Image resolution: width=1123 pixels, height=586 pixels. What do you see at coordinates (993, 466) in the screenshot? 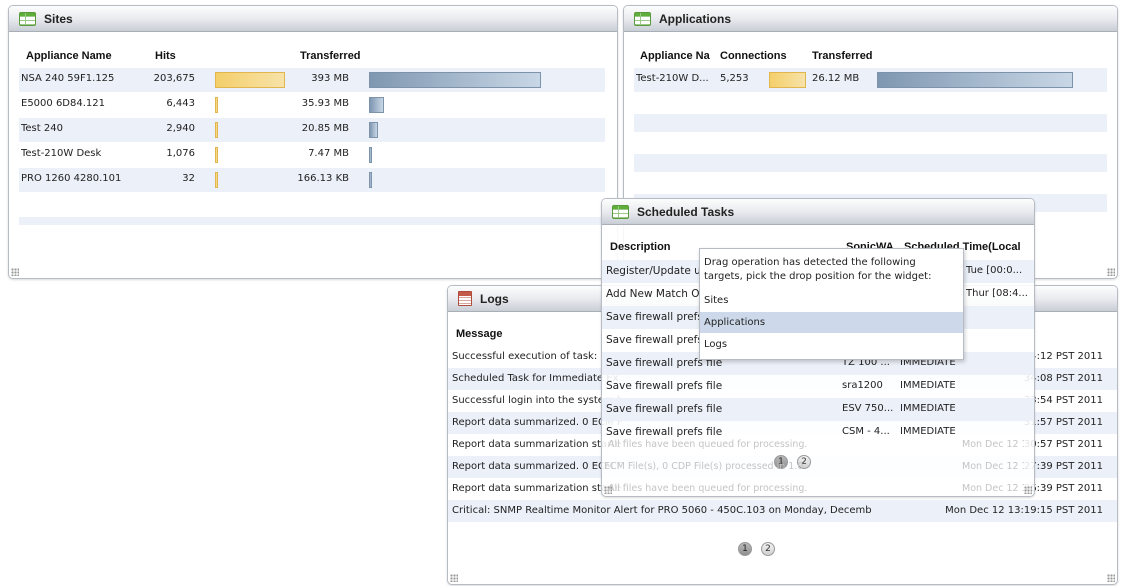
I see `ghost-log-time: Mon Dec 12 13:27:39 PST 2011` at bounding box center [993, 466].